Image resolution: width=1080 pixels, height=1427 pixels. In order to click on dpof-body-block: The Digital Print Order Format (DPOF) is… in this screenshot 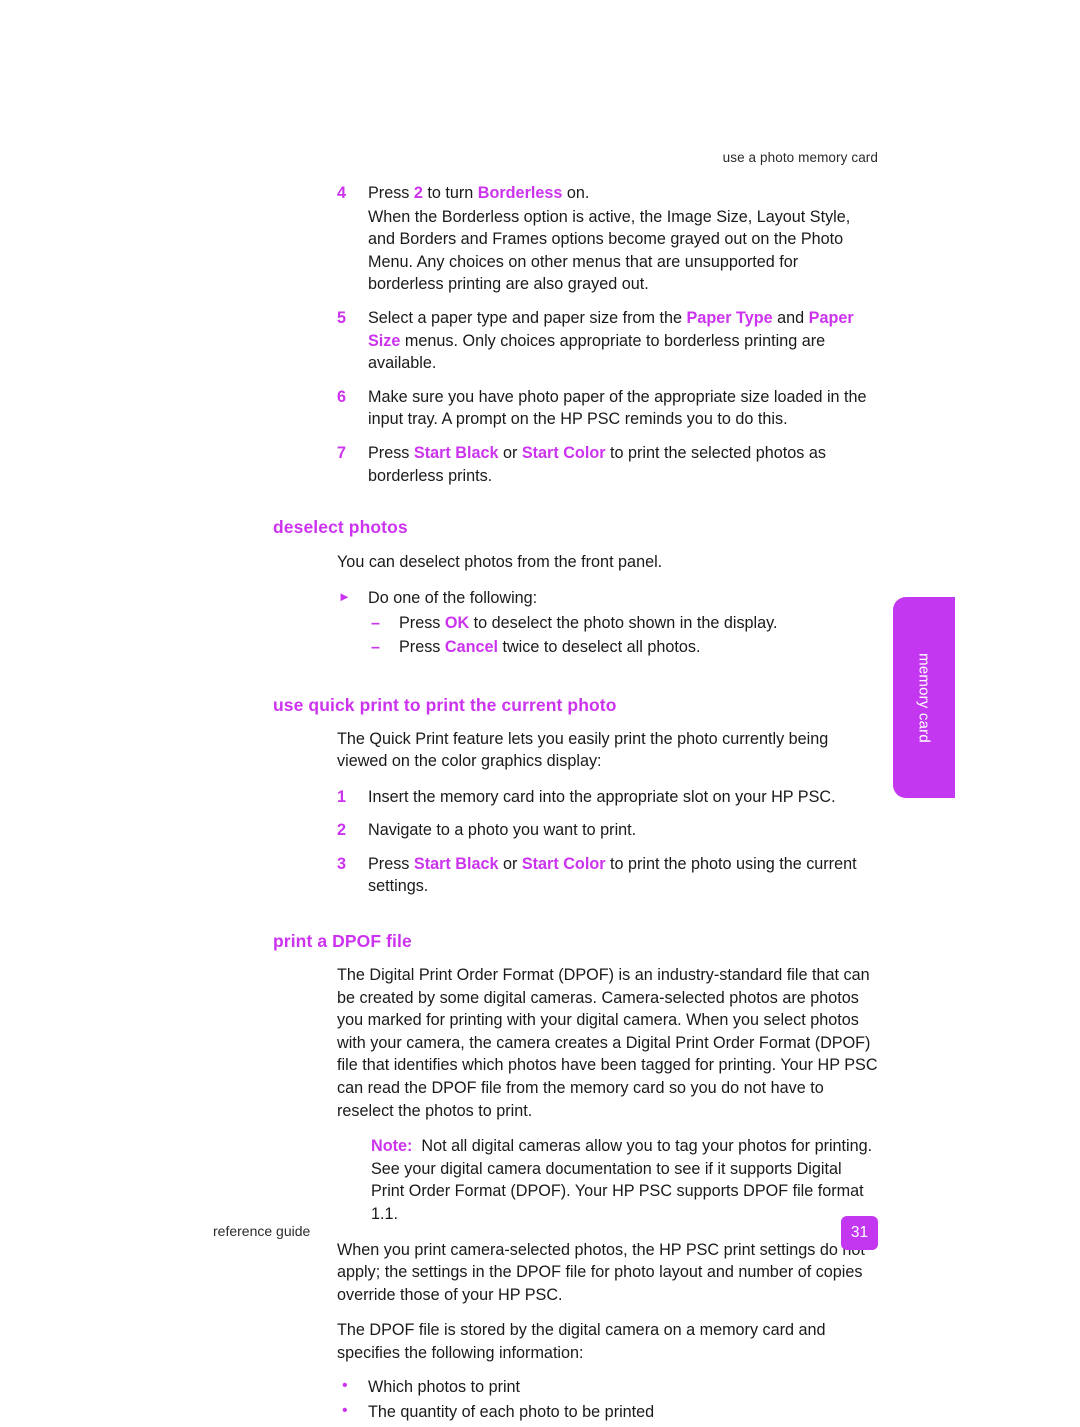, I will do `click(607, 1043)`.